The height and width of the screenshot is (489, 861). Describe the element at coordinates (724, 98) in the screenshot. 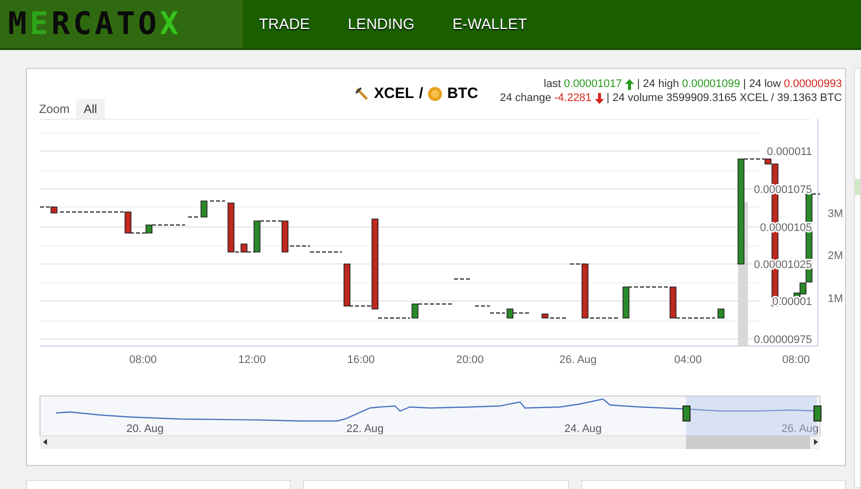

I see `stat-text: | 24 volume 3599909.3165 XCEL / 39.1363 BTC` at that location.